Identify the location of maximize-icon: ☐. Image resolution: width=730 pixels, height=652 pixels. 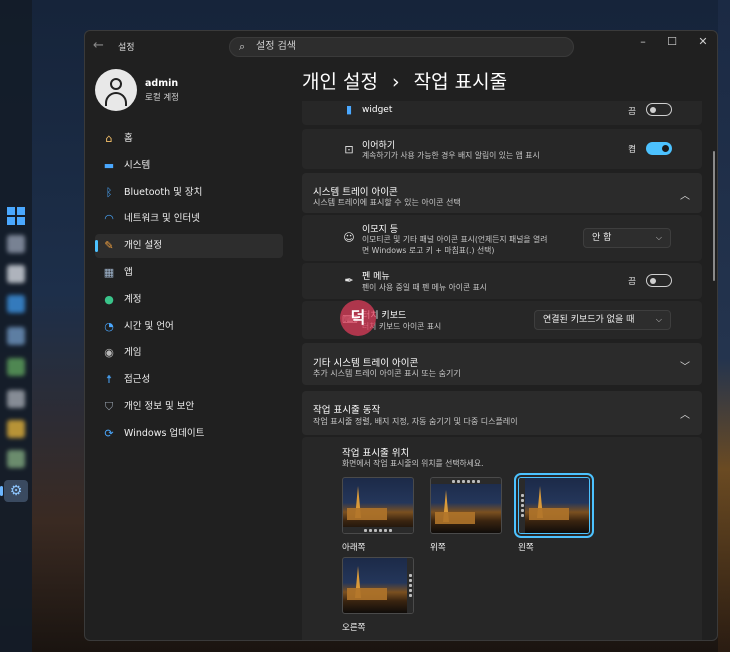
(672, 41).